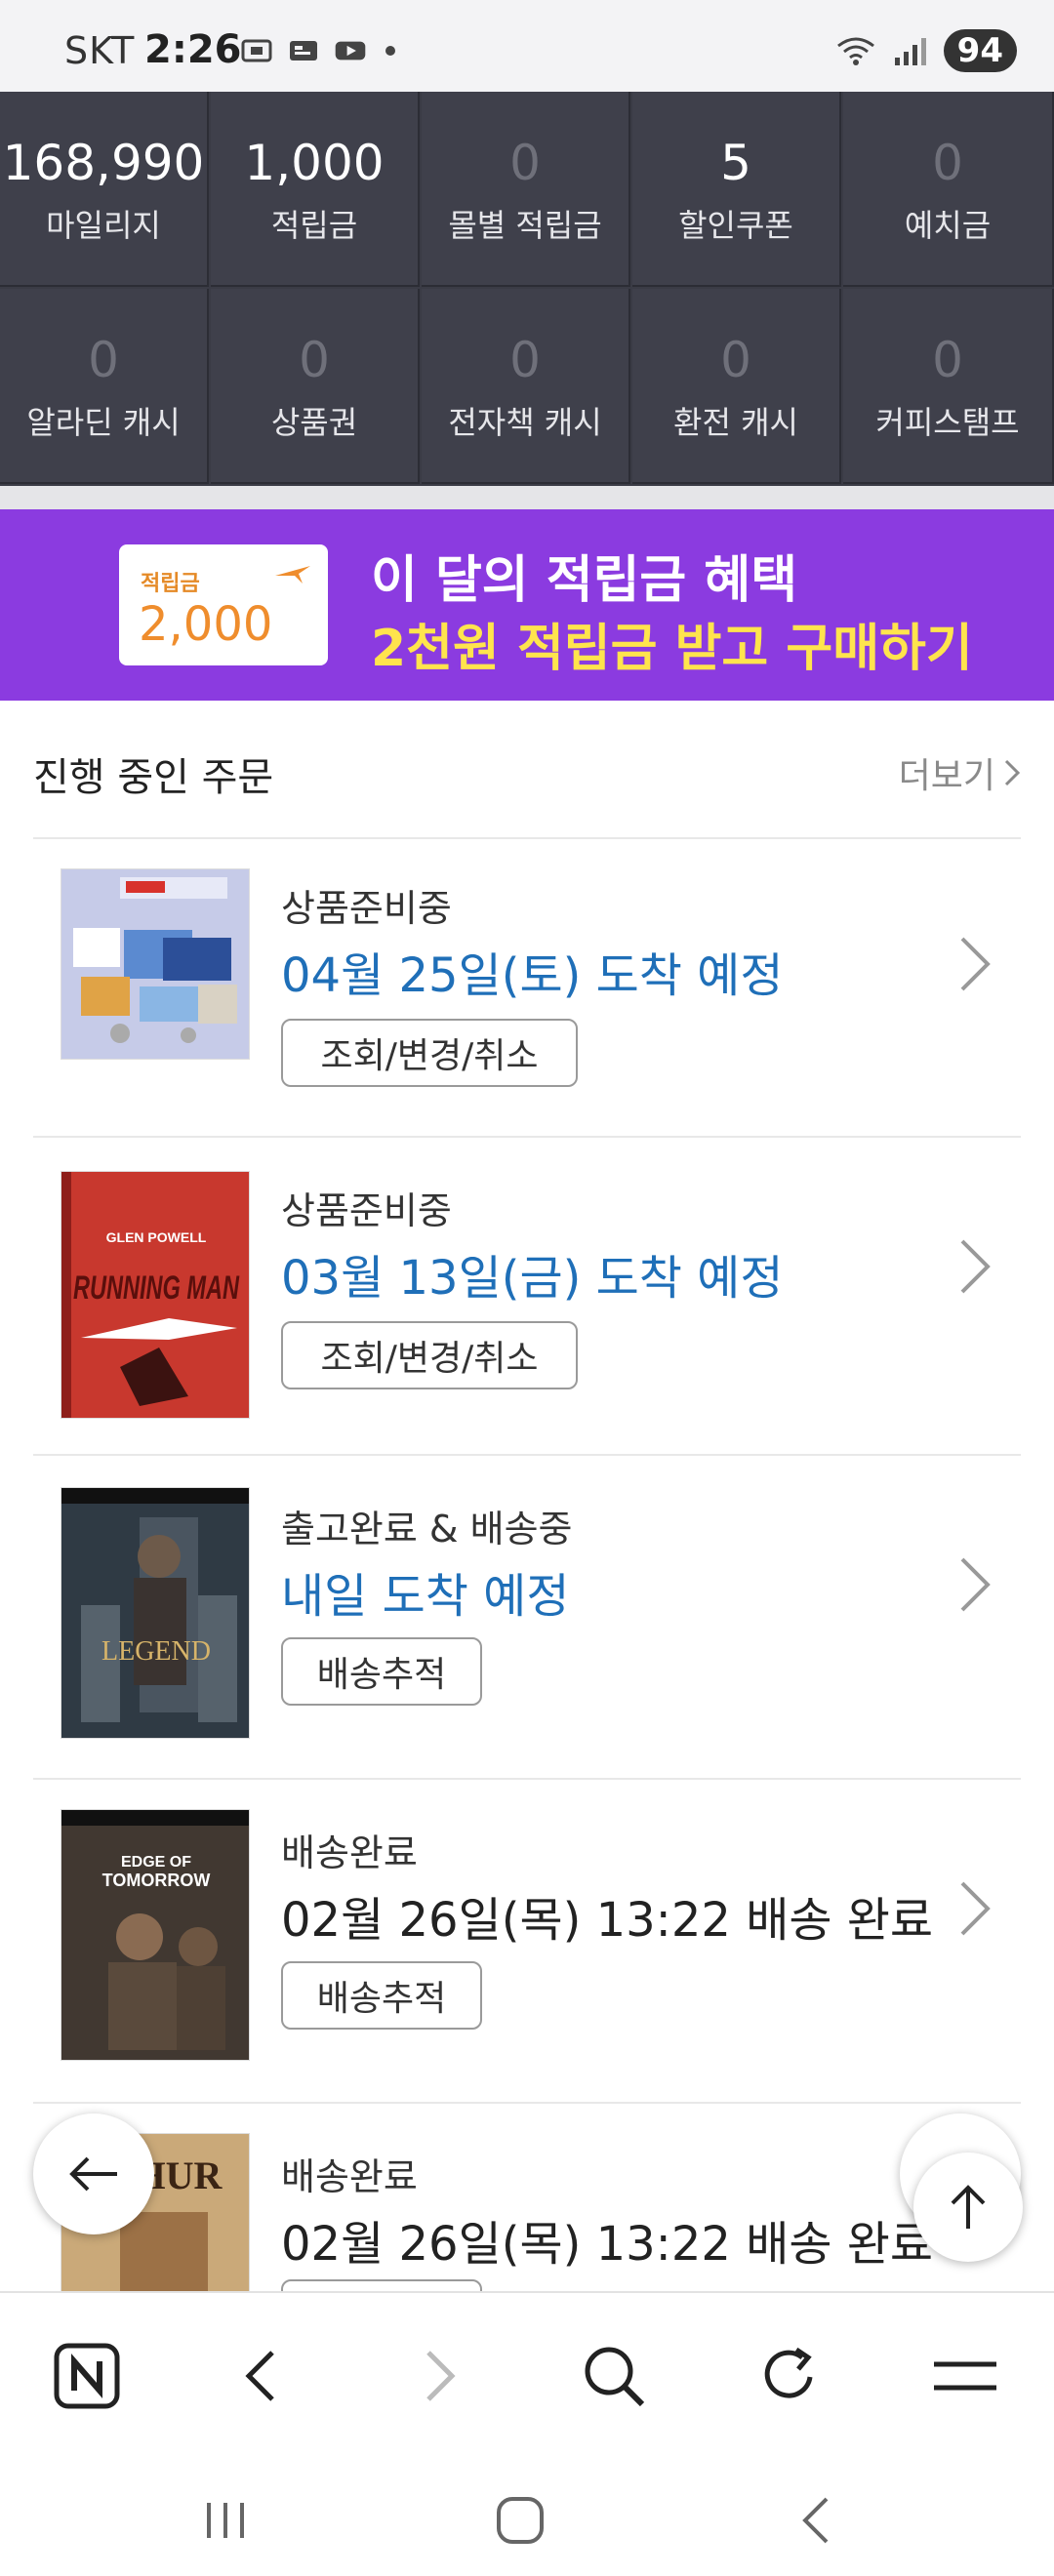 The image size is (1054, 2576). Describe the element at coordinates (527, 497) in the screenshot. I see `divider` at that location.